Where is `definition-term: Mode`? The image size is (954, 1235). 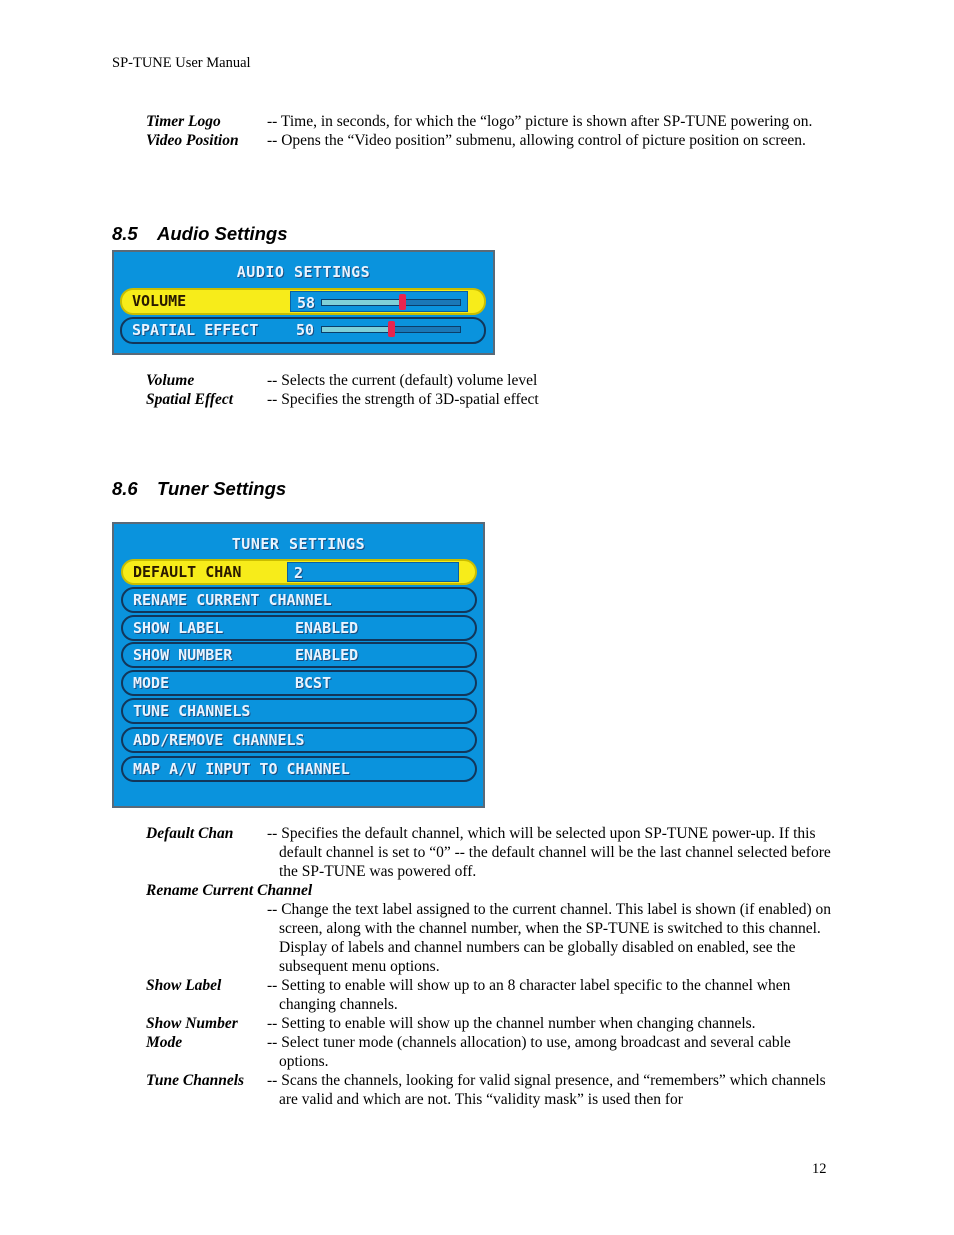
definition-term: Mode is located at coordinates (164, 1042).